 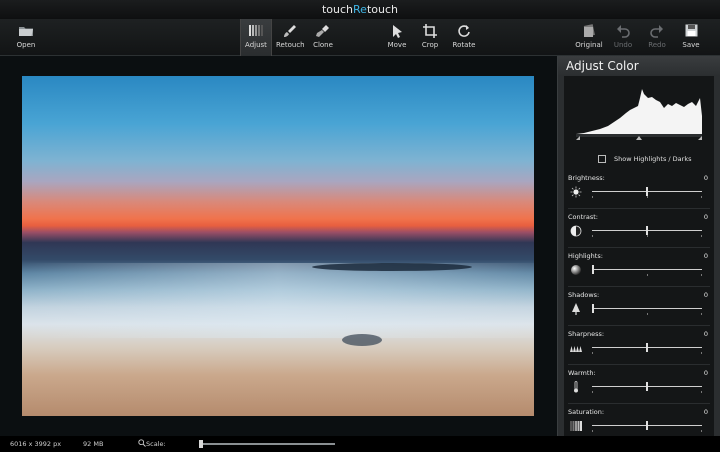 What do you see at coordinates (639, 115) in the screenshot?
I see `histogram` at bounding box center [639, 115].